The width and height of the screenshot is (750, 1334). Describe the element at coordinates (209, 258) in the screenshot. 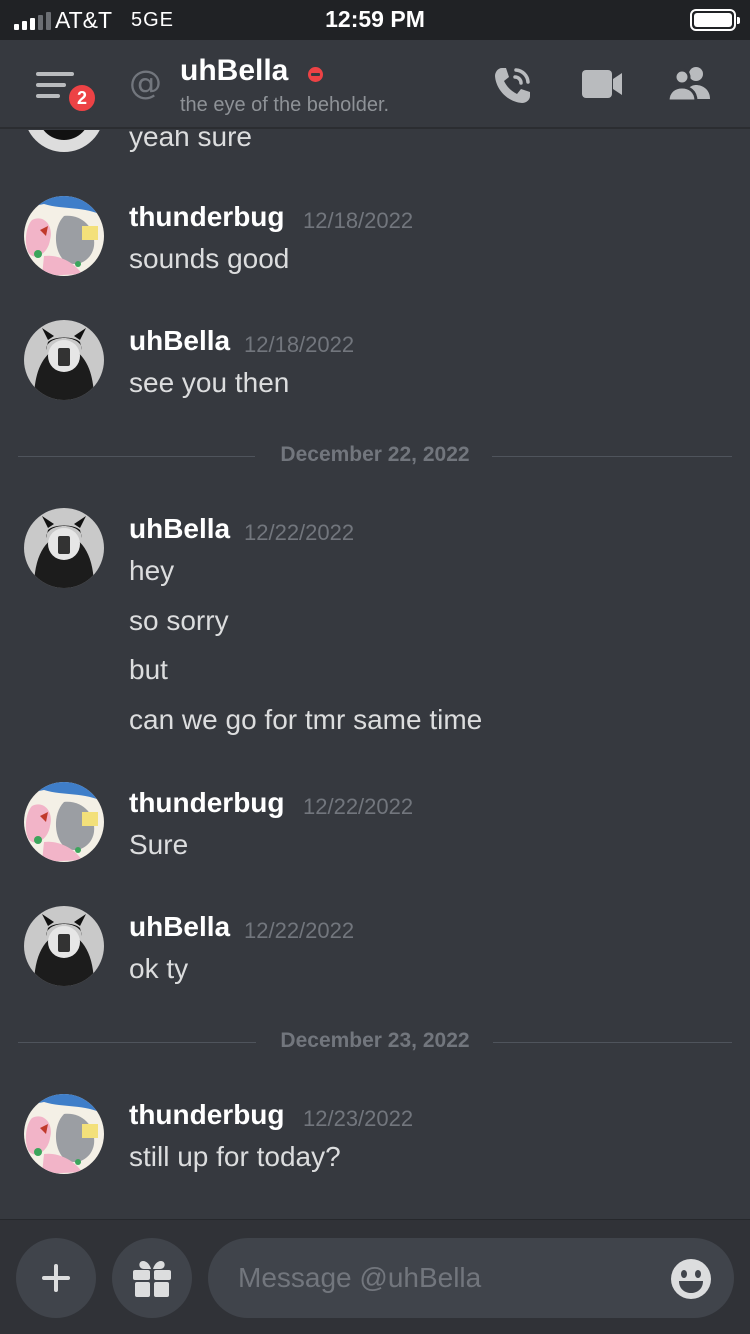

I see `message-text: sounds good` at that location.